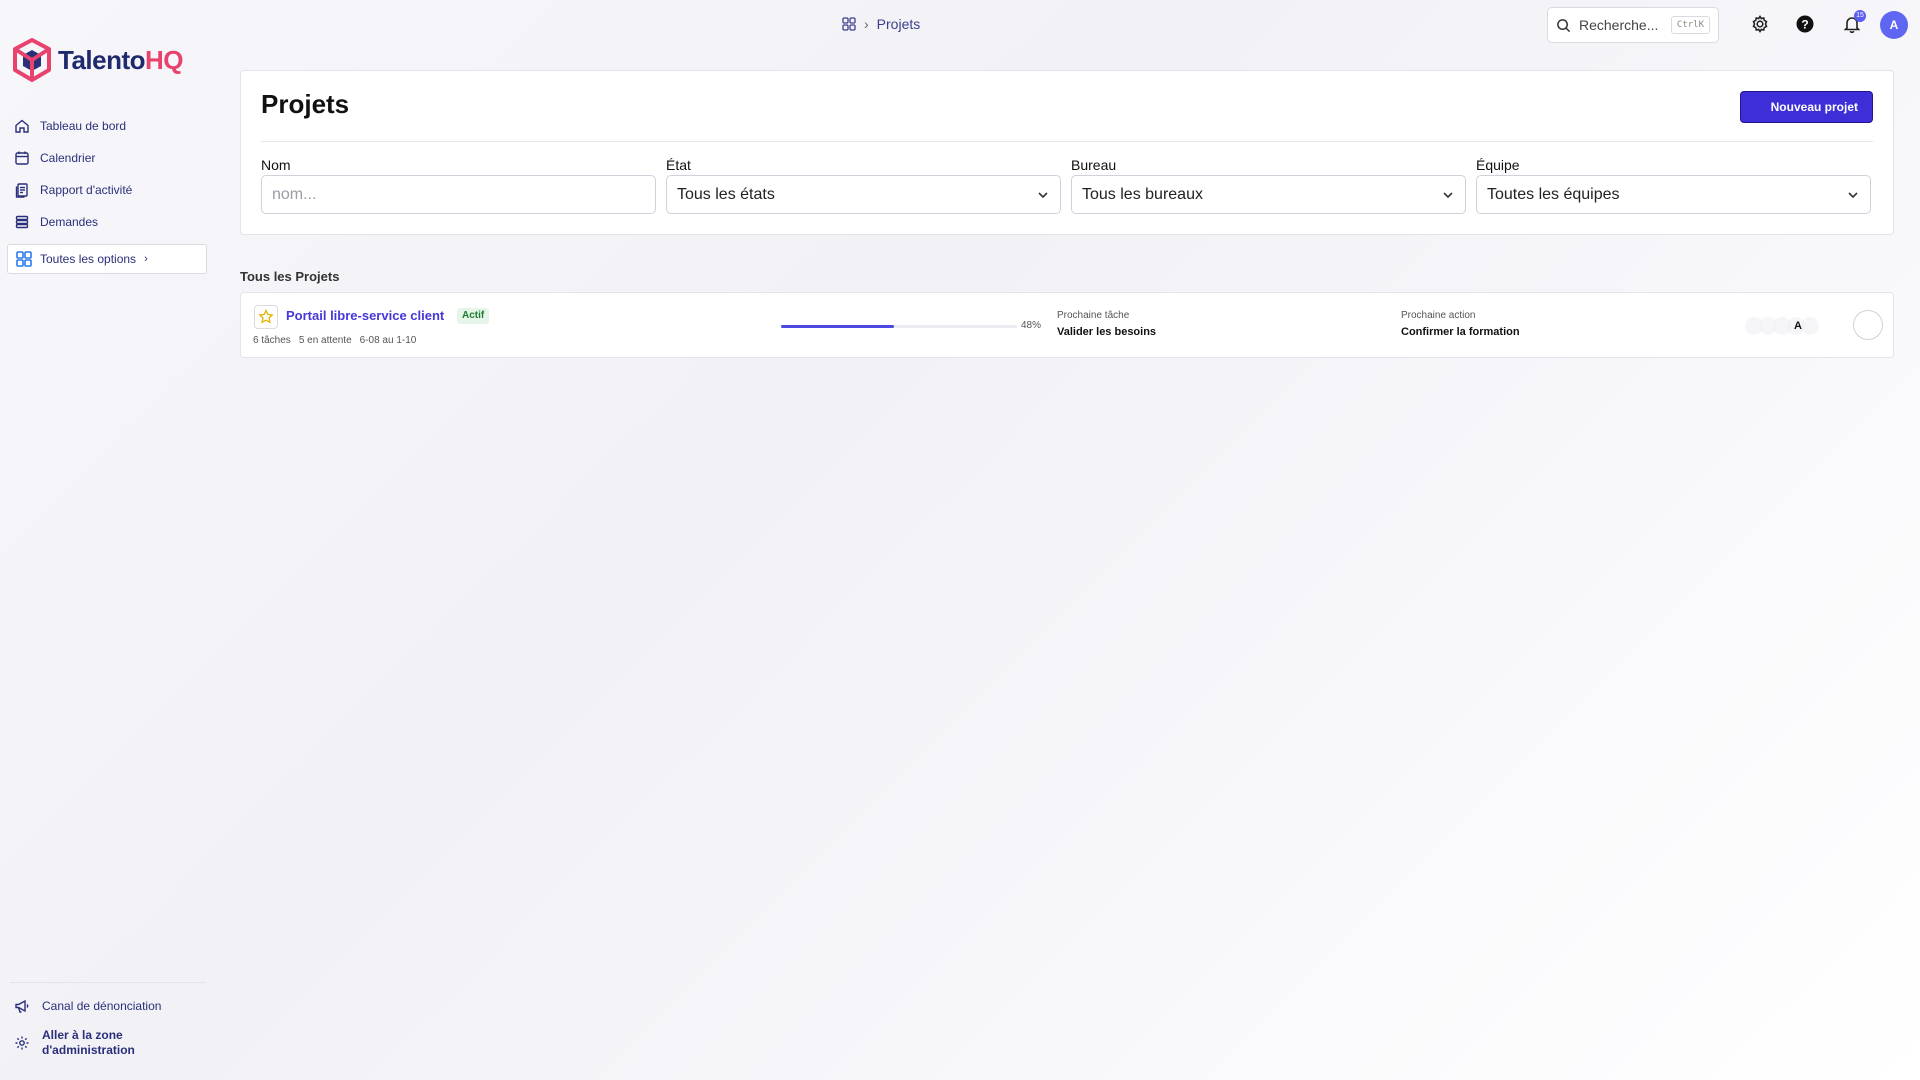 The image size is (1920, 1080). What do you see at coordinates (1093, 315) in the screenshot?
I see `next-task-label: Prochaine tâche` at bounding box center [1093, 315].